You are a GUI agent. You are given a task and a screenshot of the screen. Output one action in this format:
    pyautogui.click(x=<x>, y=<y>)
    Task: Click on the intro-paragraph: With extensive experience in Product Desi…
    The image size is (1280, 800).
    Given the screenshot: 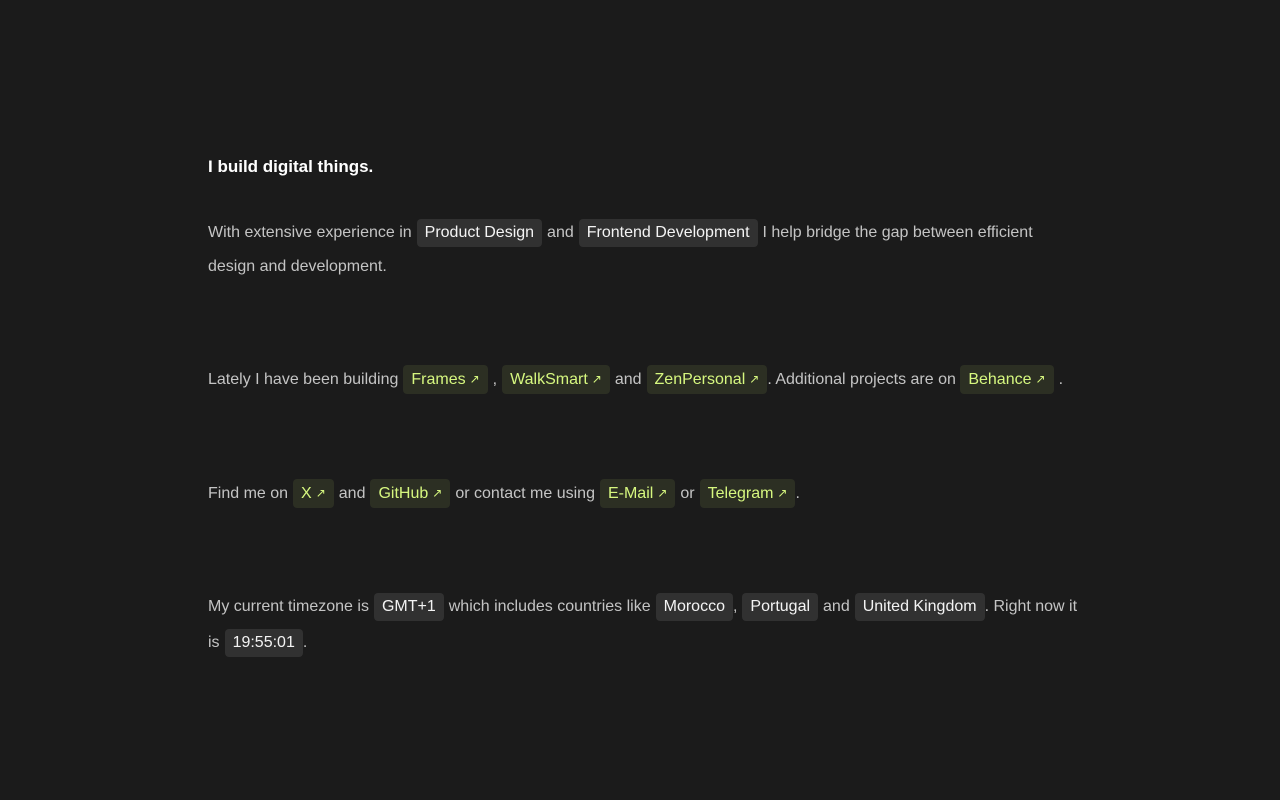 What is the action you would take?
    pyautogui.click(x=644, y=250)
    